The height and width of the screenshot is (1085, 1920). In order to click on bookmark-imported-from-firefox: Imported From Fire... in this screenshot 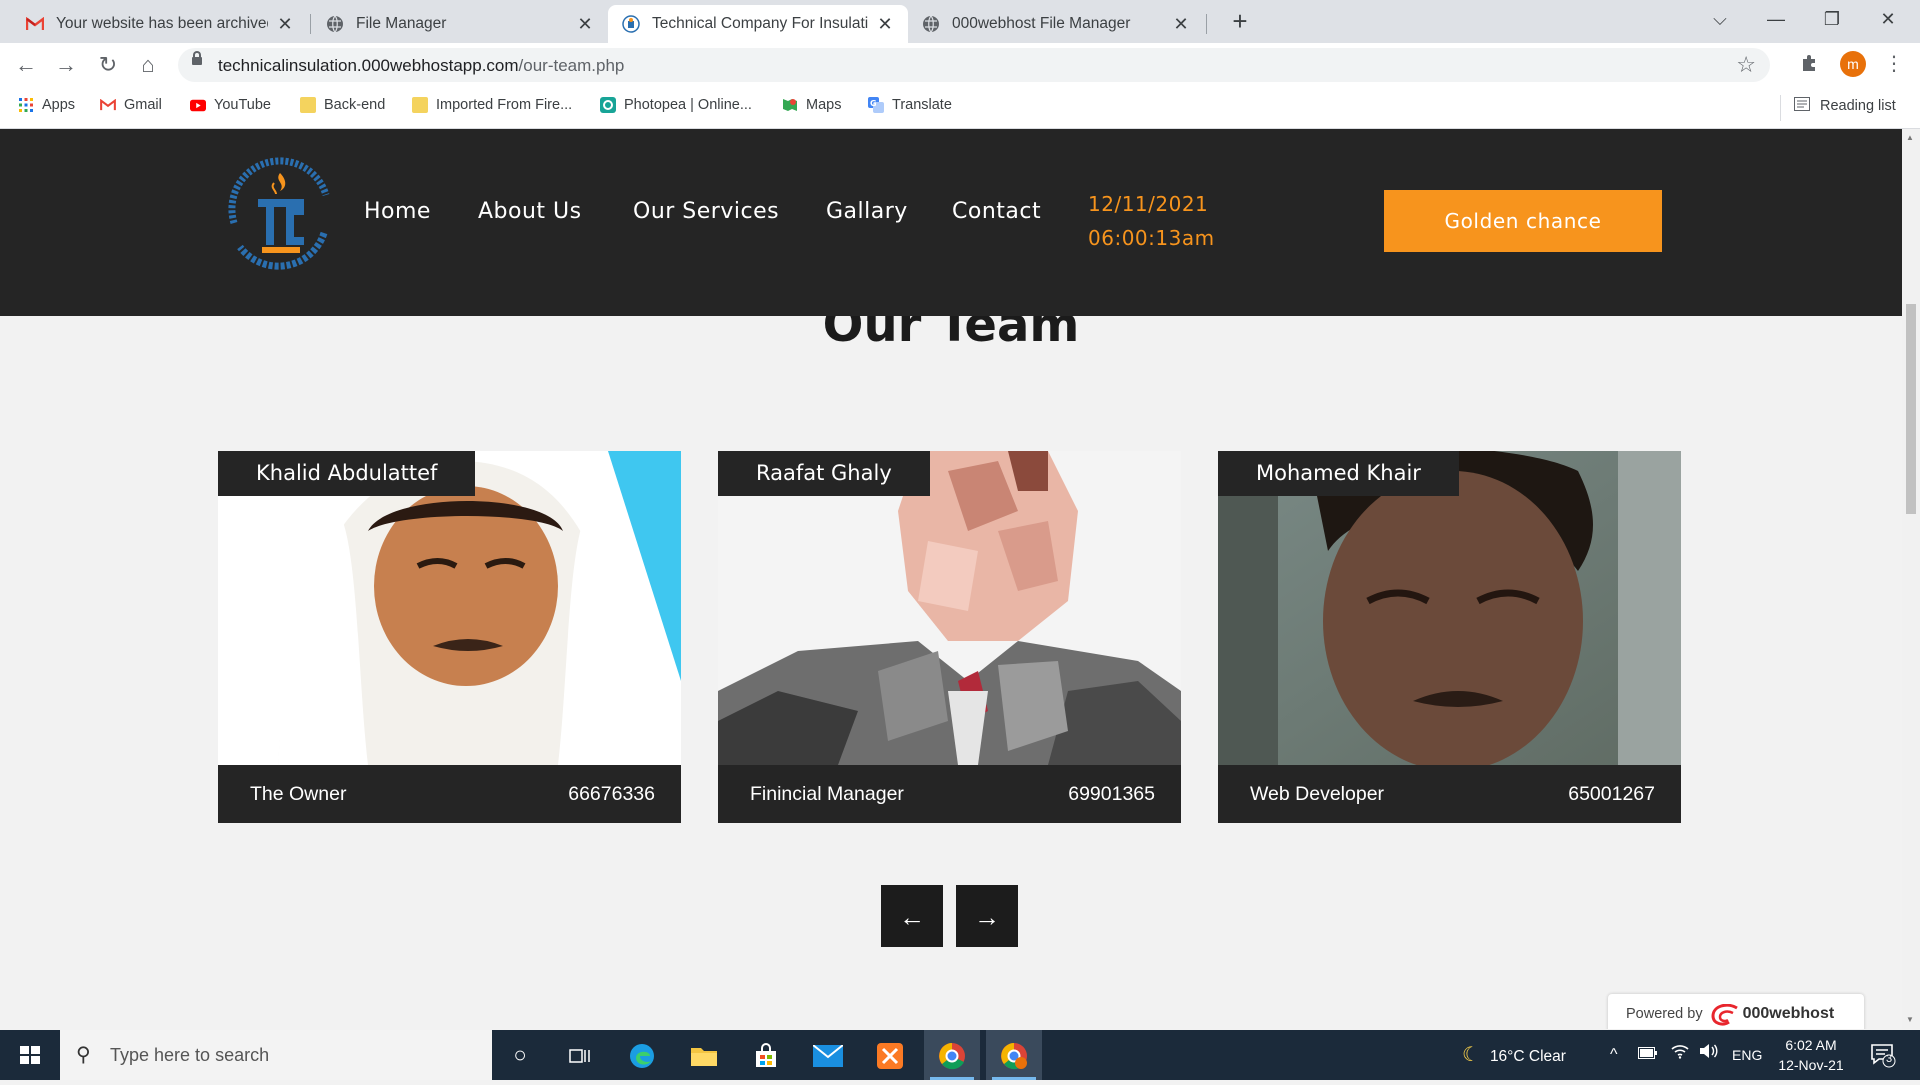, I will do `click(492, 105)`.